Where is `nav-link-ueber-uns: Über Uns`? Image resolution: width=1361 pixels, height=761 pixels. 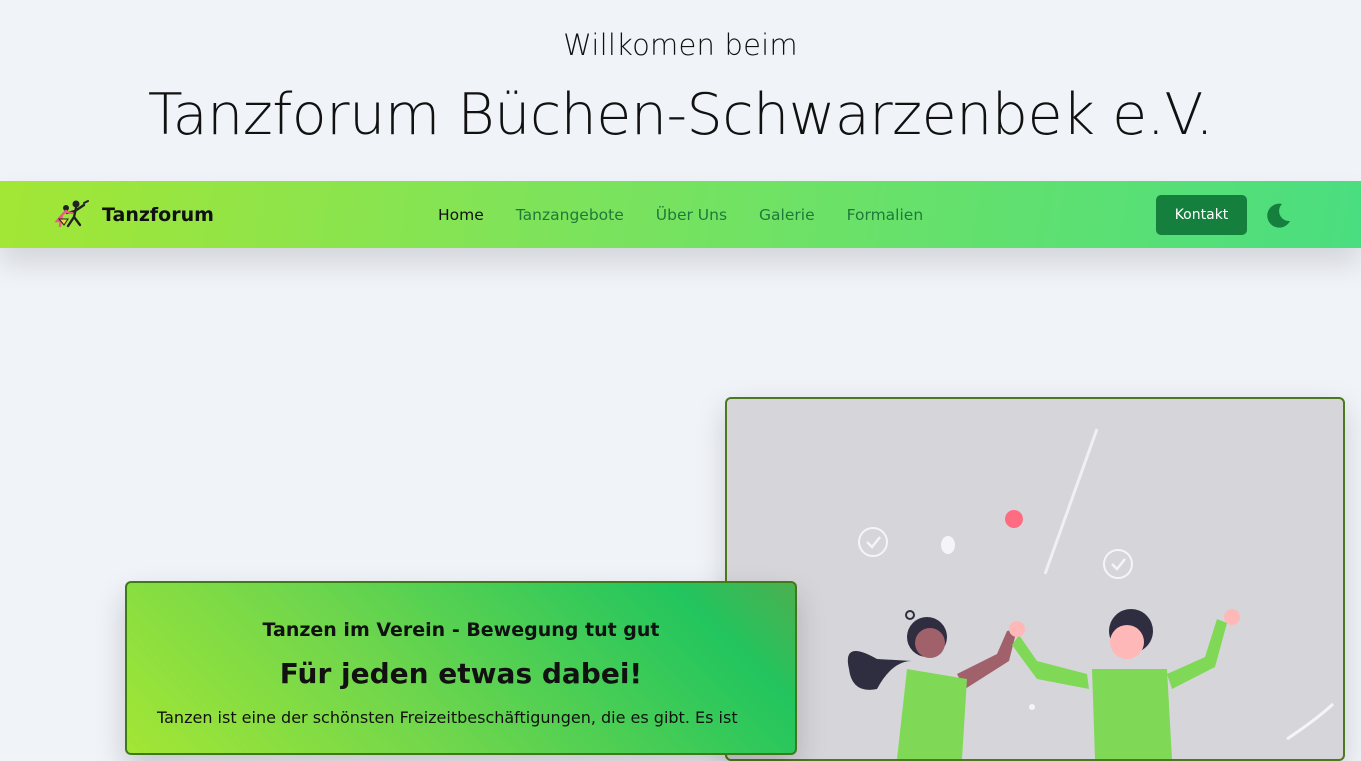 nav-link-ueber-uns: Über Uns is located at coordinates (691, 215).